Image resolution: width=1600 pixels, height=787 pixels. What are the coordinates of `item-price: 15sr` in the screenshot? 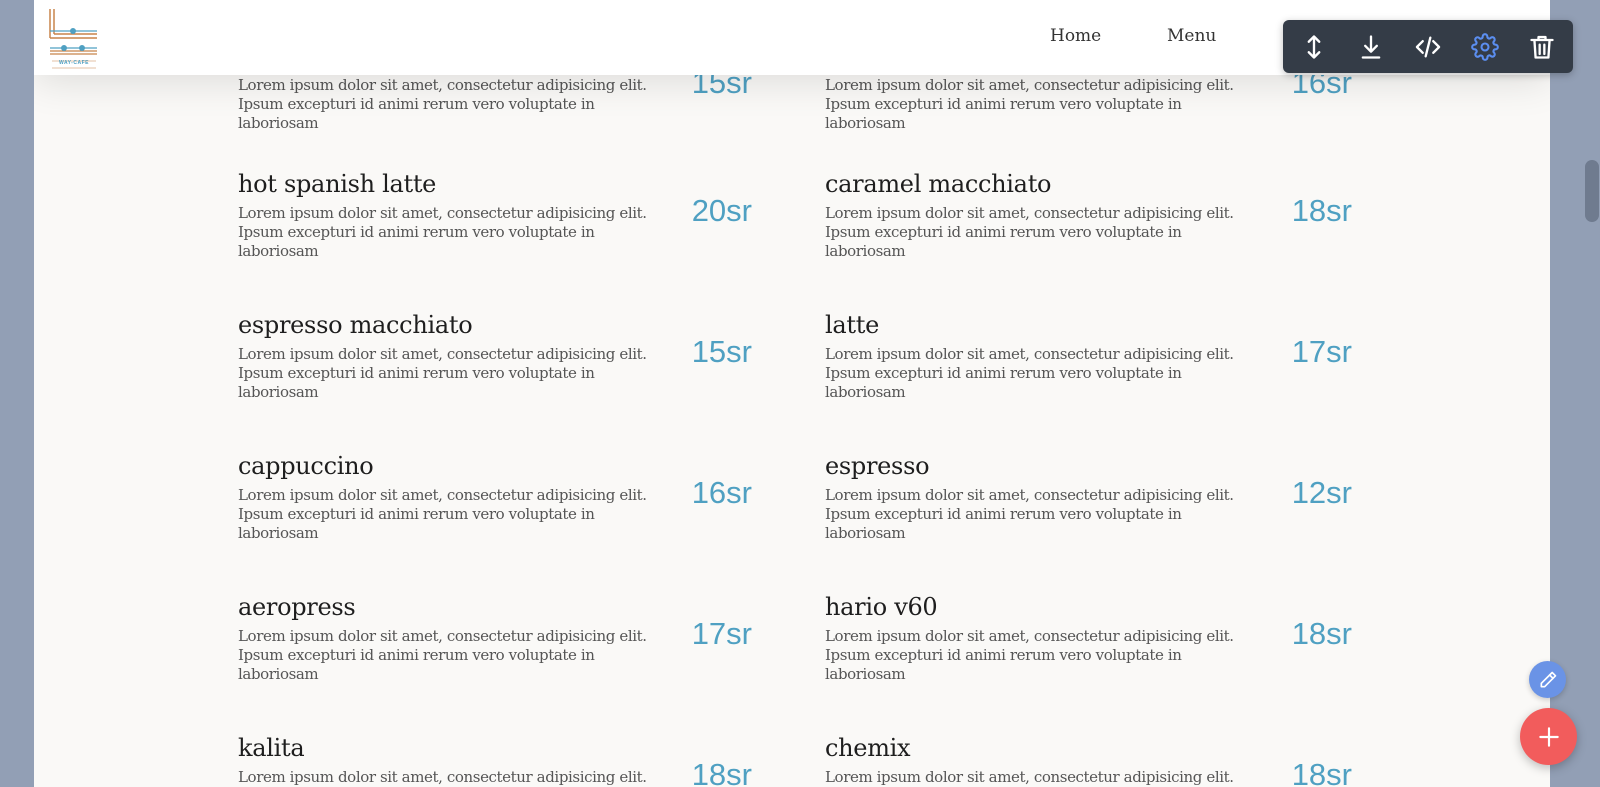 It's located at (721, 351).